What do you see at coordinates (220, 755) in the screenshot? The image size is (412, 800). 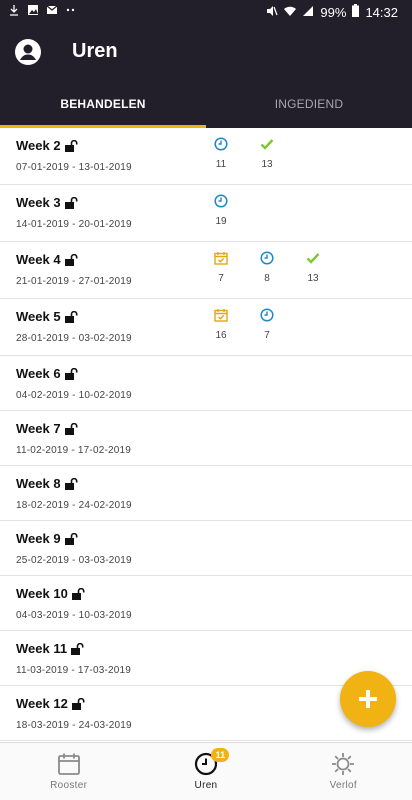 I see `notification-badge: 11` at bounding box center [220, 755].